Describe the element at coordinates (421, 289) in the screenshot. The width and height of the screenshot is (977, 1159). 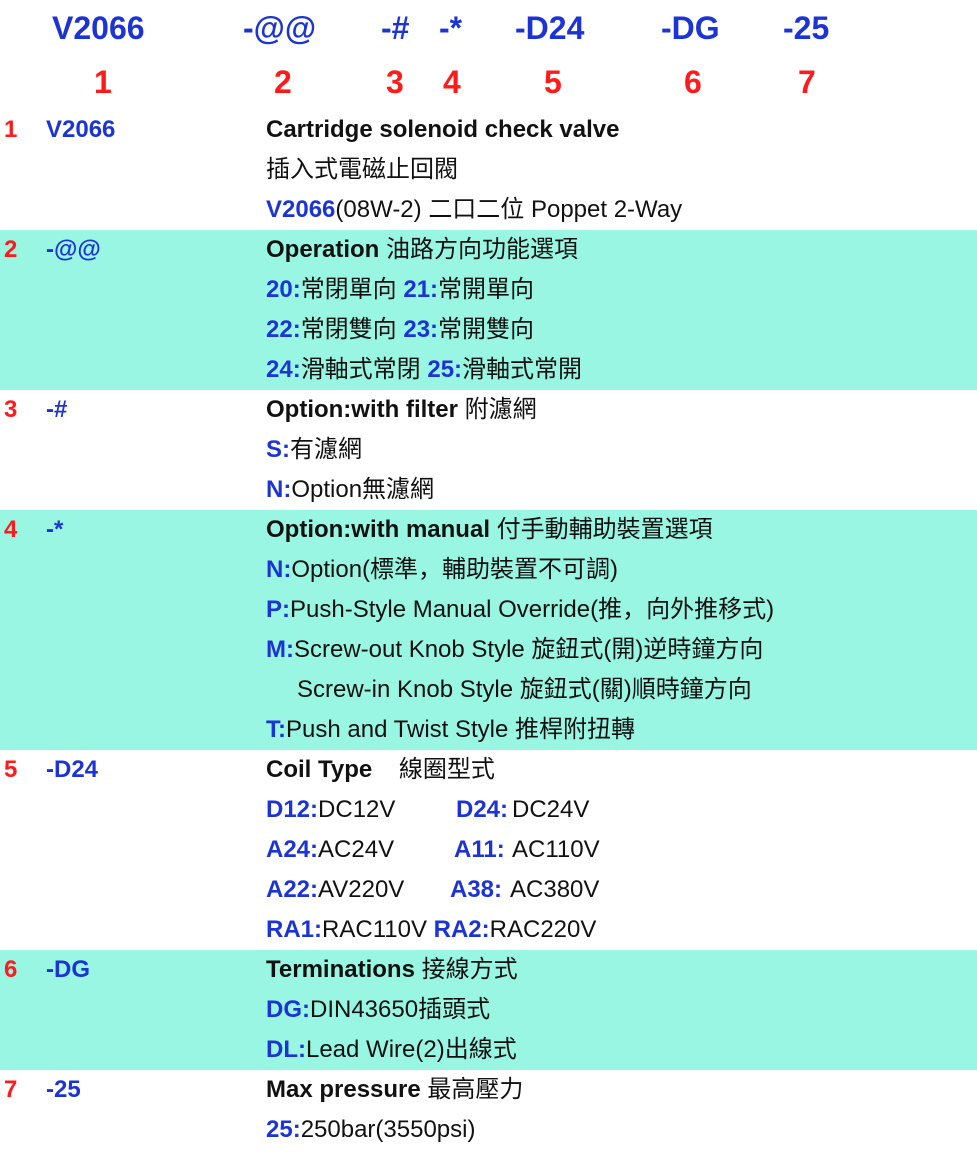
I see `option-key: 21:` at that location.